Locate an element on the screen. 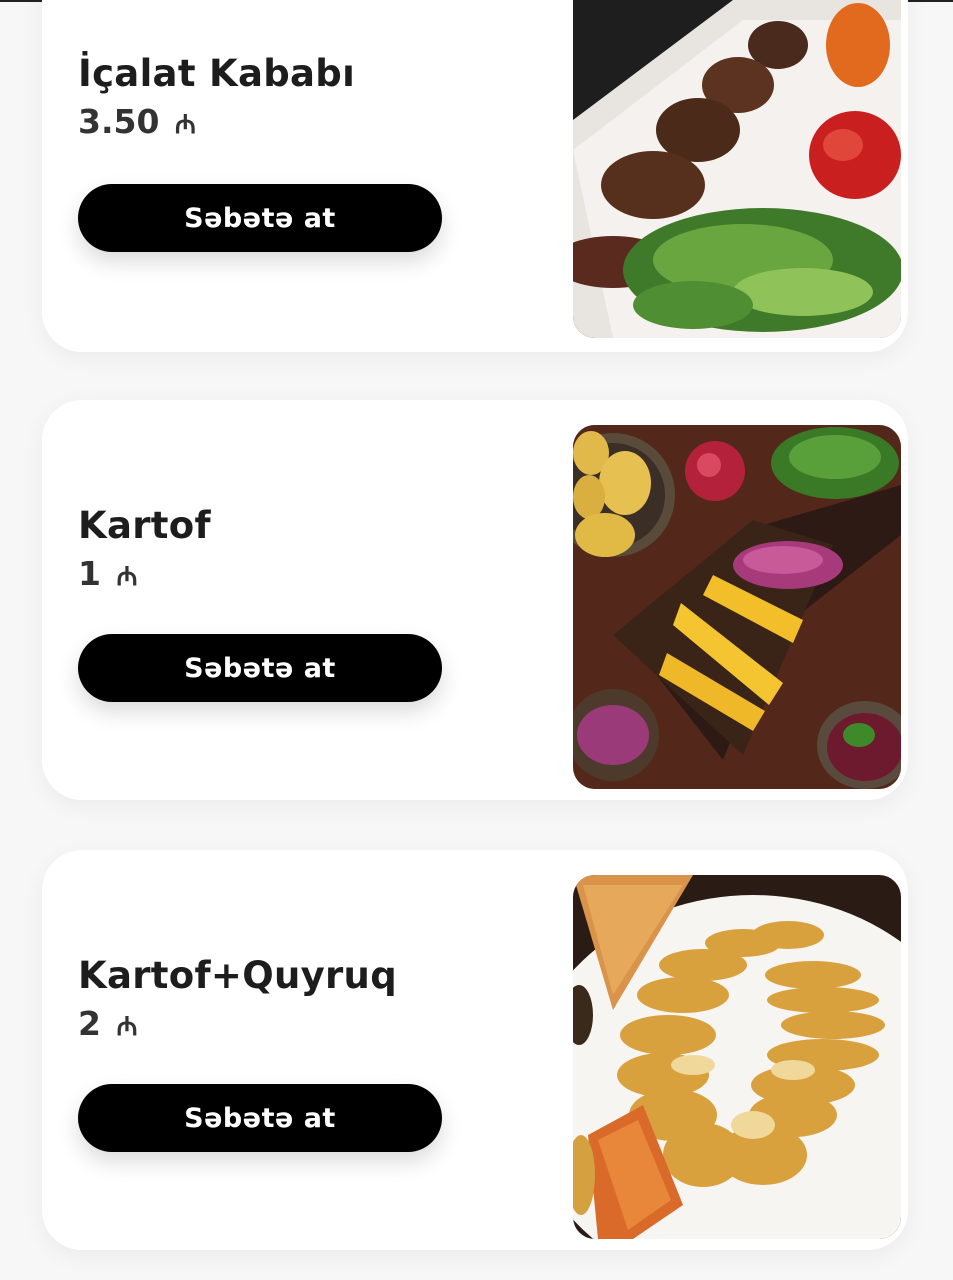 This screenshot has height=1280, width=953. kebab-plate-photo is located at coordinates (737, 169).